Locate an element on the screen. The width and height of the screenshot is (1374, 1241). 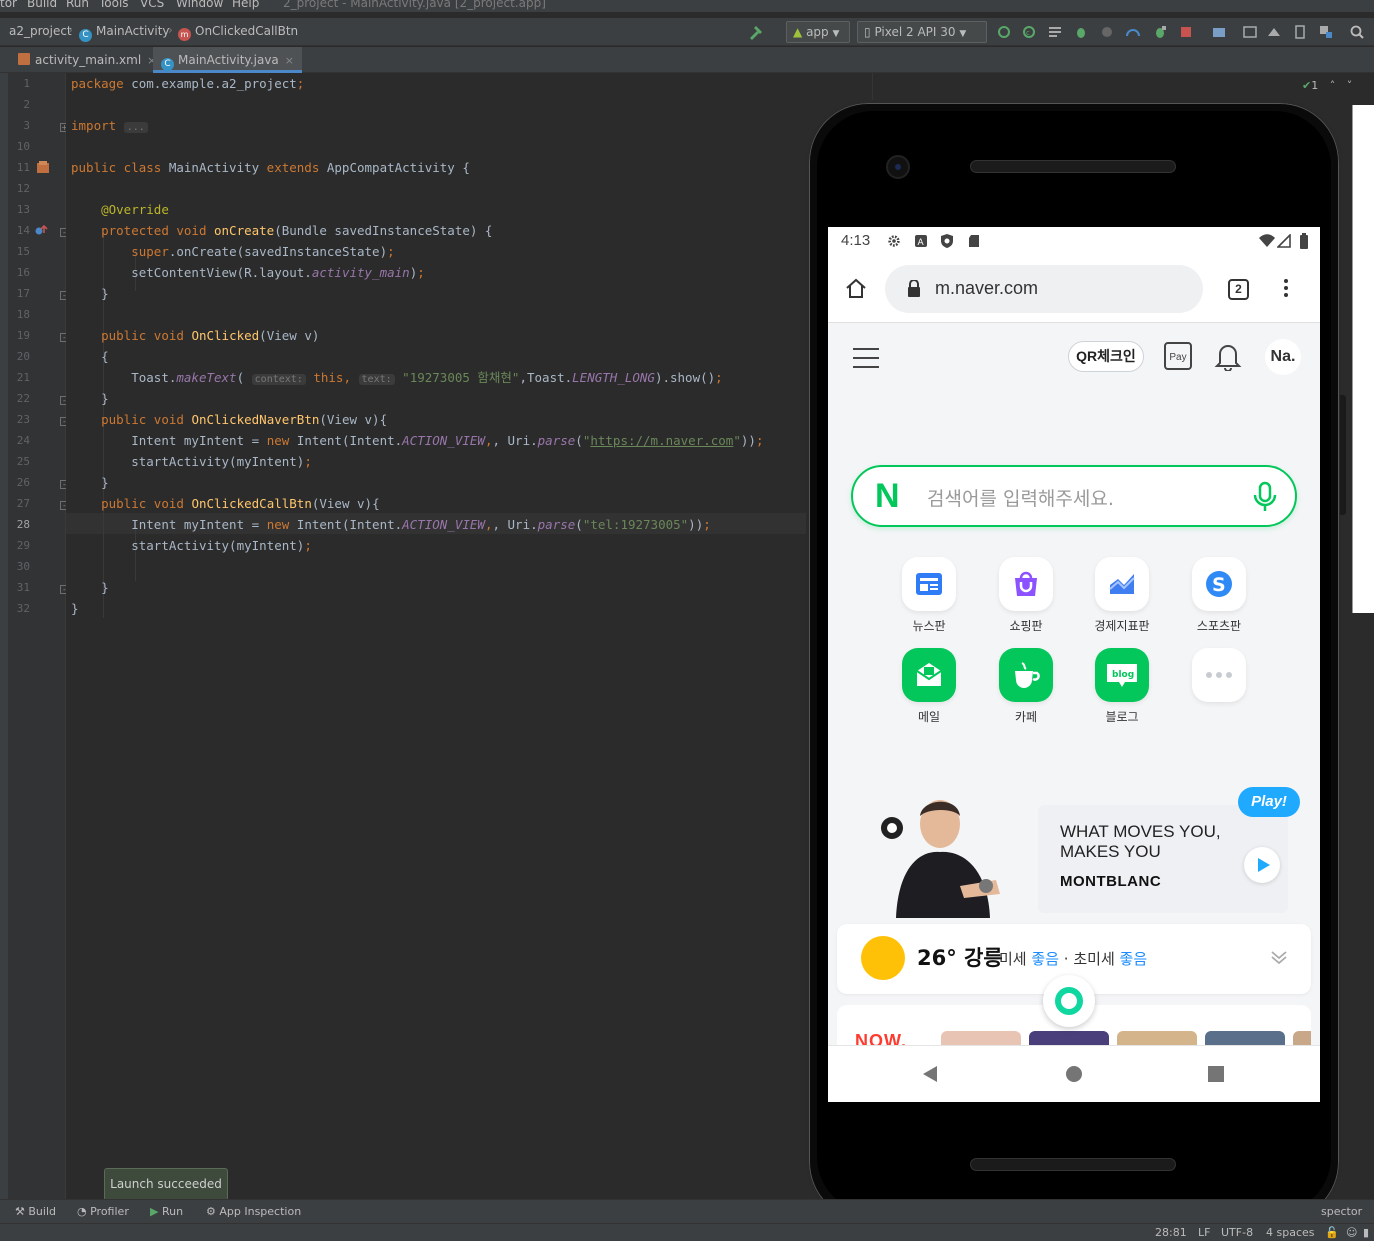
menu-item-run: Run is located at coordinates (77, 5).